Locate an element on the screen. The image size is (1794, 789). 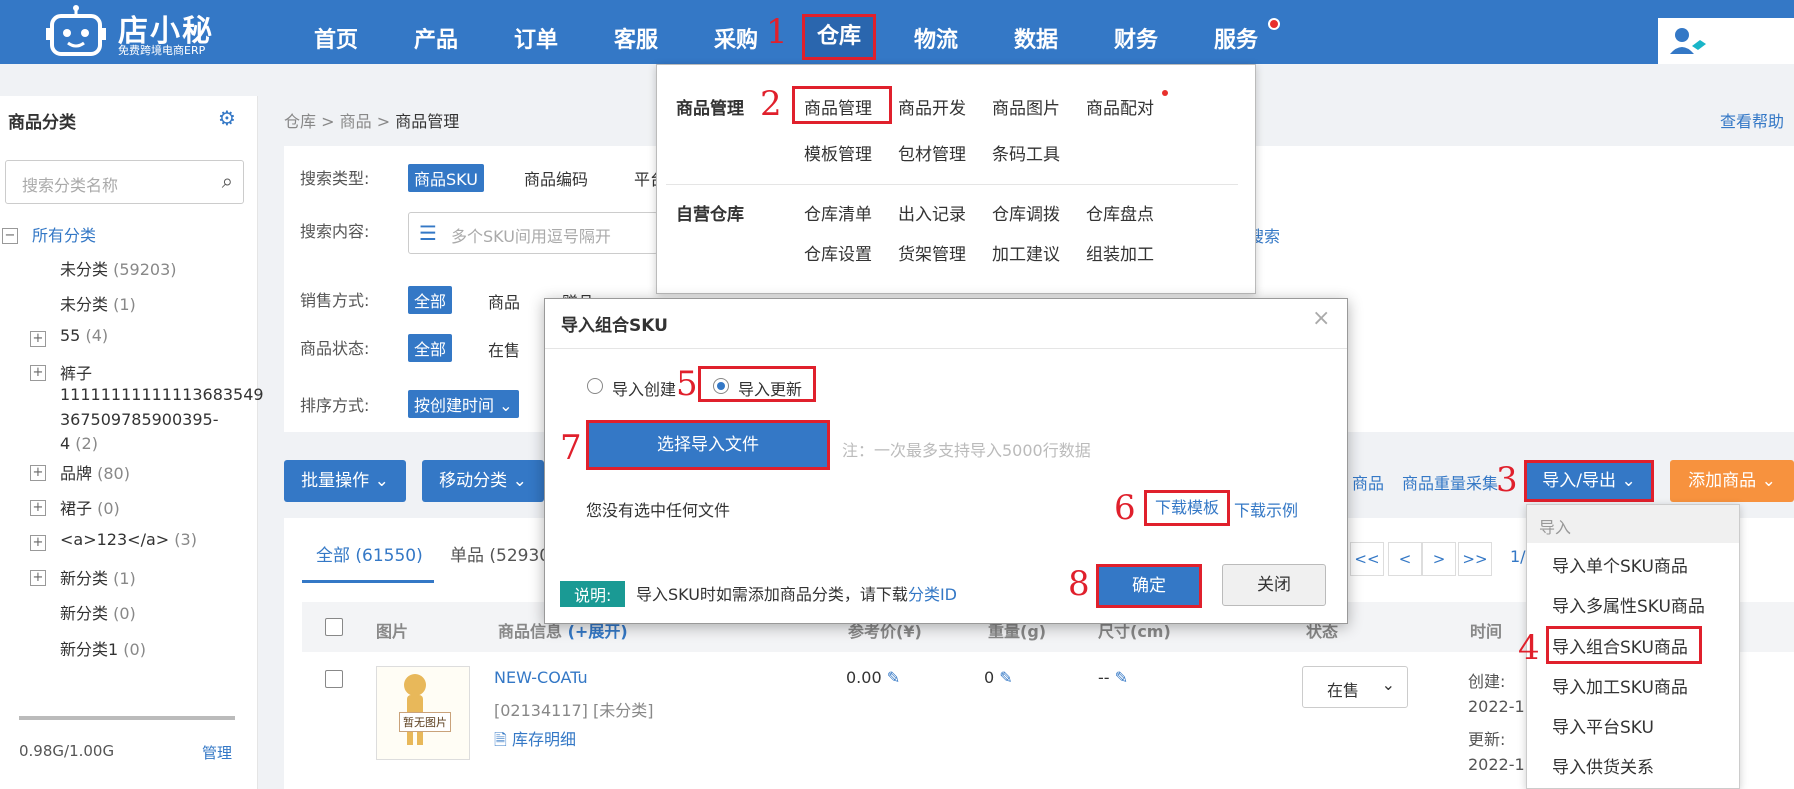
tree-item: 裤子 is located at coordinates (76, 372).